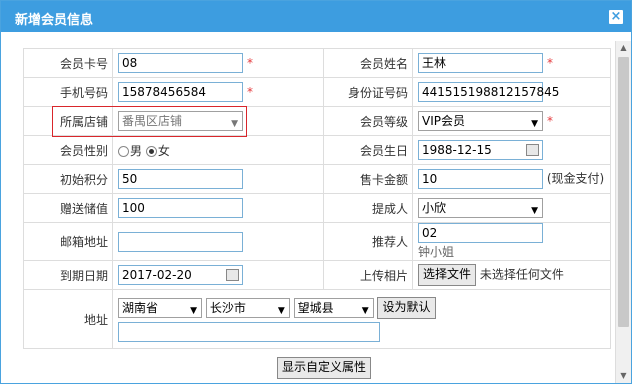 Image resolution: width=632 pixels, height=384 pixels. Describe the element at coordinates (368, 208) in the screenshot. I see `proposer-label: 提成人` at that location.